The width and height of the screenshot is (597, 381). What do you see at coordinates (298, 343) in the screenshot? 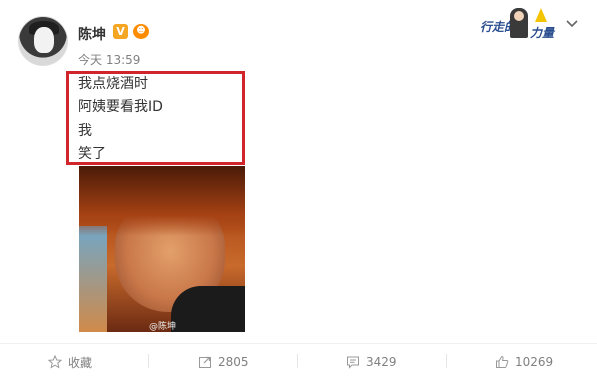
I see `divider` at bounding box center [298, 343].